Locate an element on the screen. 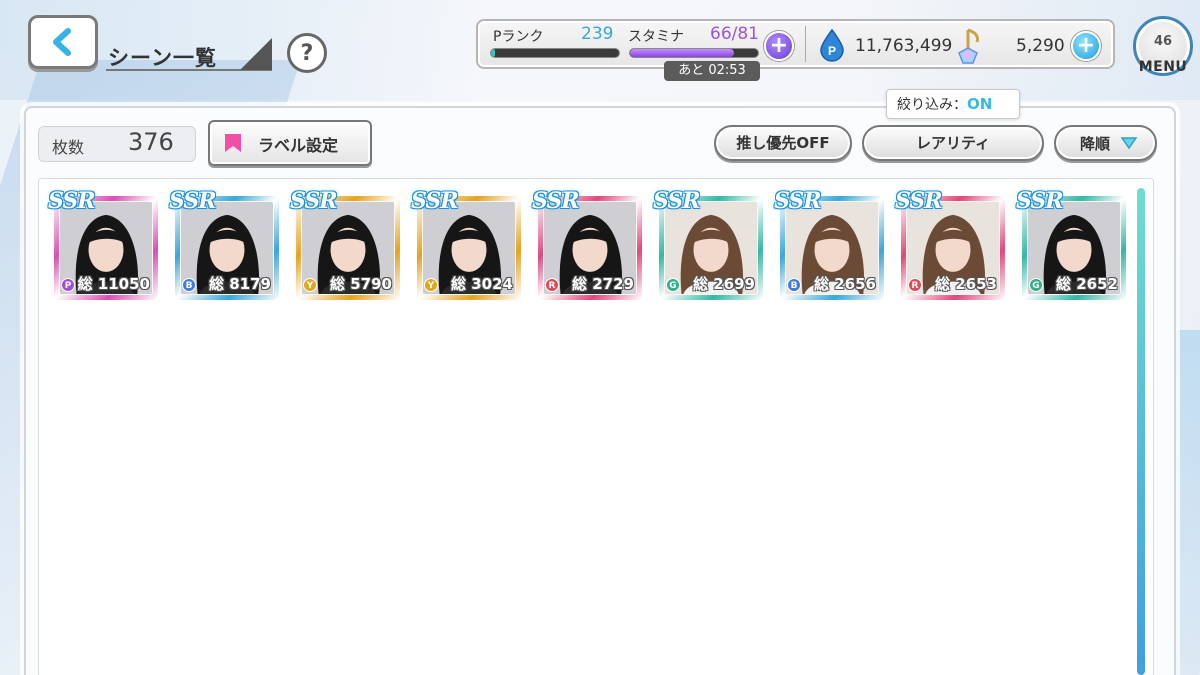 This screenshot has height=675, width=1200. stamina-timer: あと 02:53 is located at coordinates (712, 71).